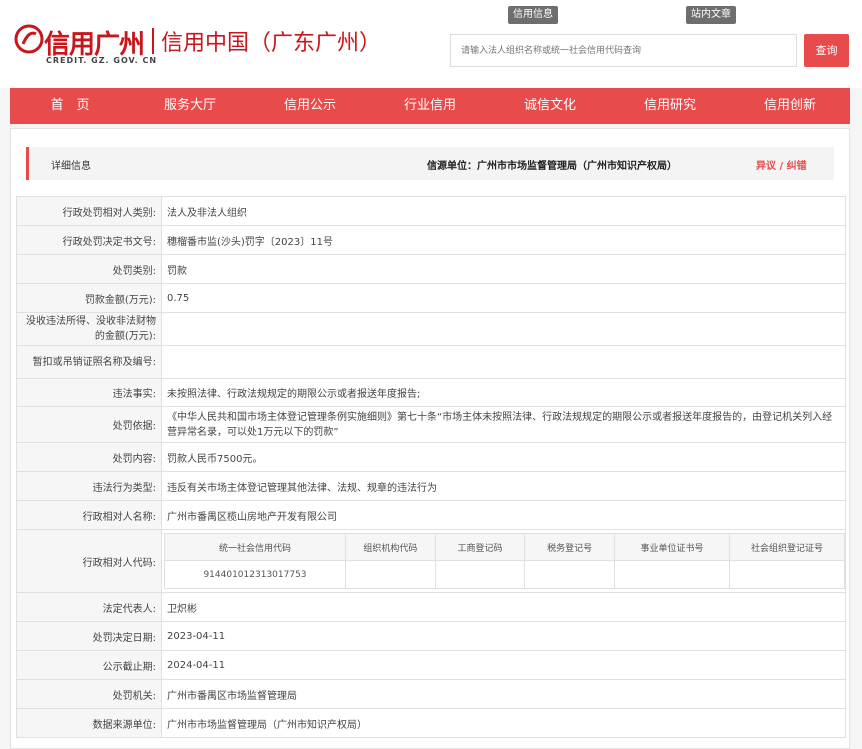  What do you see at coordinates (503, 211) in the screenshot?
I see `row-value: 法人及非法人组织` at bounding box center [503, 211].